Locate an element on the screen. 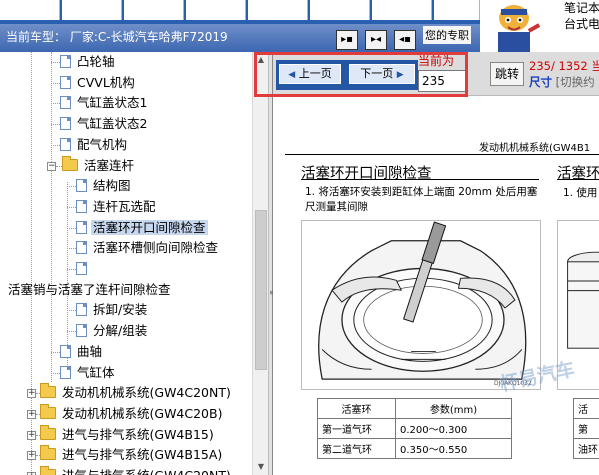 This screenshot has height=475, width=599. tree-item-label: 配气机构 is located at coordinates (102, 144).